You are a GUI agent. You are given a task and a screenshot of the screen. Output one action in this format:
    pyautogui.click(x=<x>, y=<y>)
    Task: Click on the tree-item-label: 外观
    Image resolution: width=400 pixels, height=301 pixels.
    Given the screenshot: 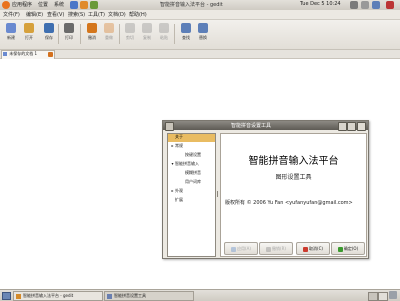 What is the action you would take?
    pyautogui.click(x=179, y=190)
    